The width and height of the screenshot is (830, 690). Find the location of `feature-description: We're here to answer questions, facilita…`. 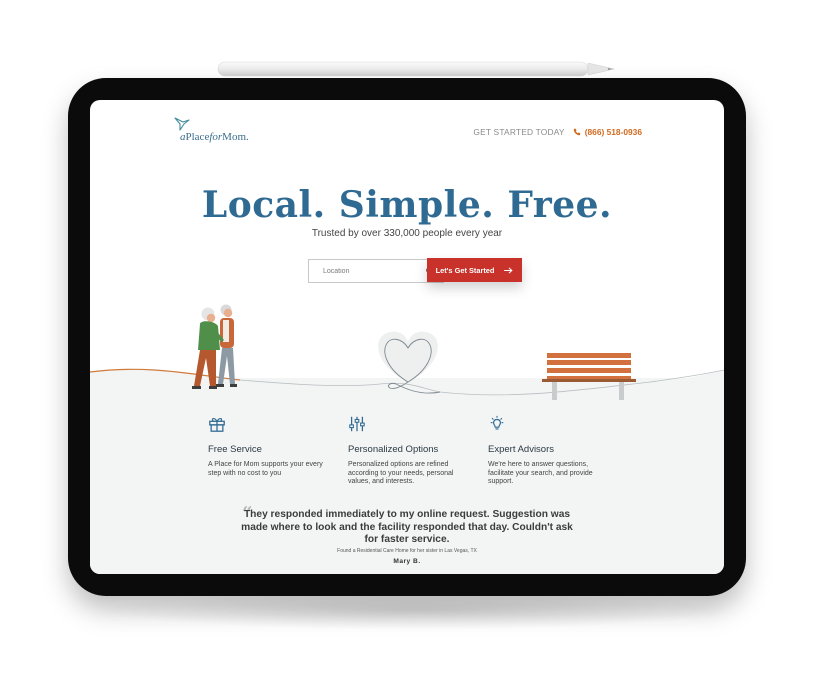

feature-description: We're here to answer questions, facilita… is located at coordinates (540, 473).